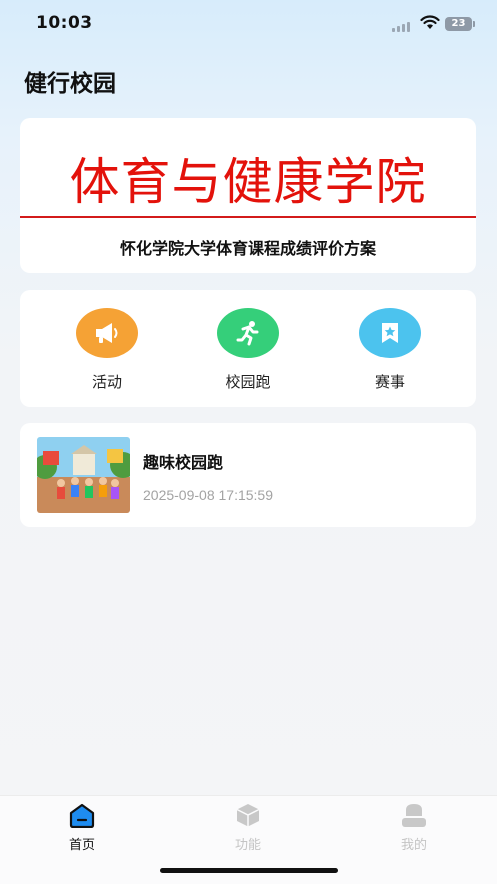  Describe the element at coordinates (83, 475) in the screenshot. I see `news-thumbnail` at that location.